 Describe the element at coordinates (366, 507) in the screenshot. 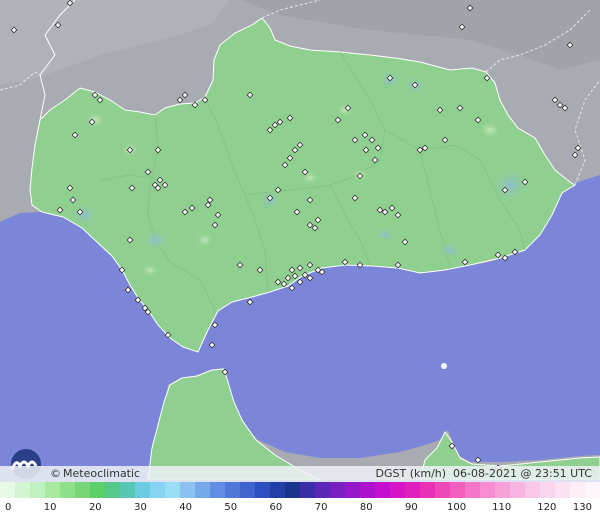

I see `legend-tick-label: 80` at that location.